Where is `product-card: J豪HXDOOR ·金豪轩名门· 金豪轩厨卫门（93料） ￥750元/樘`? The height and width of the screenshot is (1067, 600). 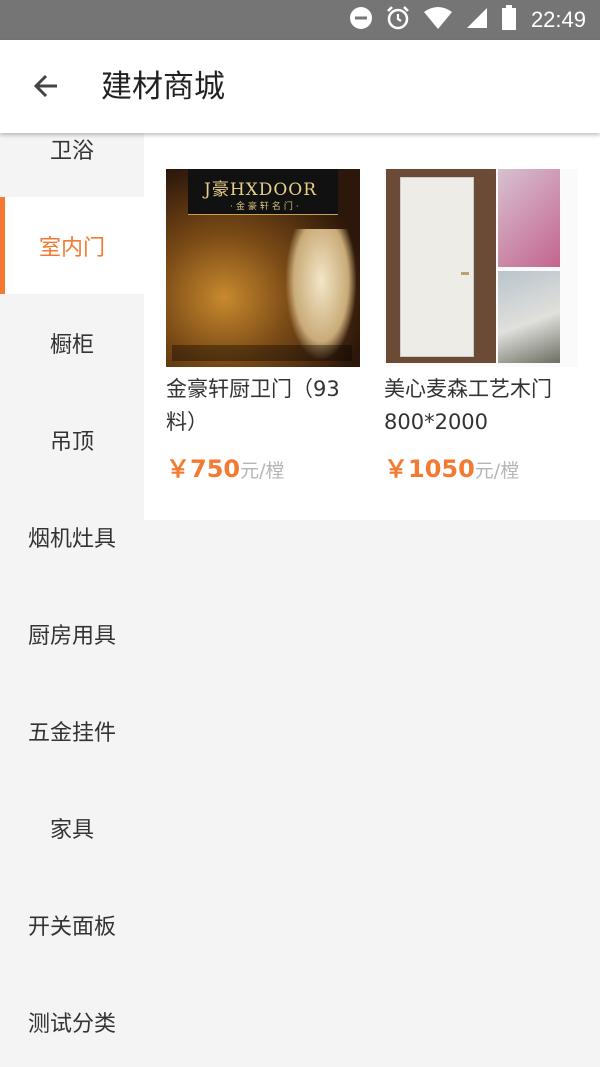
product-card: J豪HXDOOR ·金豪轩名门· 金豪轩厨卫门（93料） ￥750元/樘 is located at coordinates (264, 328).